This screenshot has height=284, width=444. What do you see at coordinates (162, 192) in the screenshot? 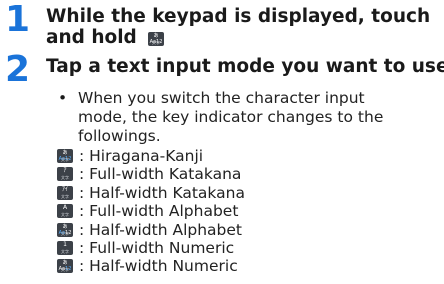
I see `mode-label: : Half-width Katakana` at bounding box center [162, 192].